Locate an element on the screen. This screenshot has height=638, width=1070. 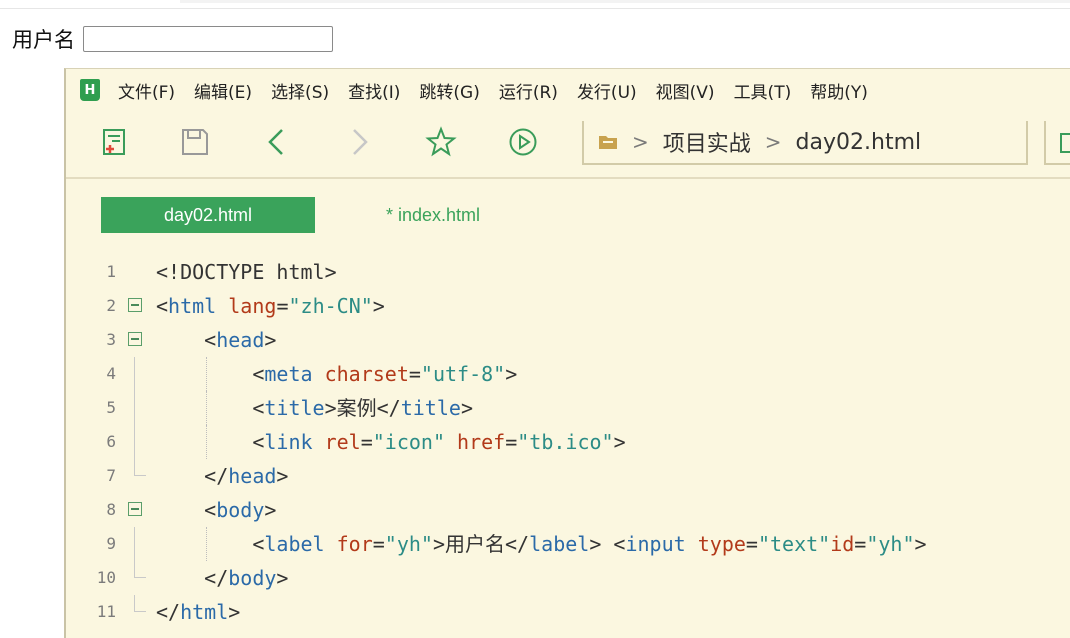
code-text: <link rel="icon" href="tb.ico"> is located at coordinates (439, 442).